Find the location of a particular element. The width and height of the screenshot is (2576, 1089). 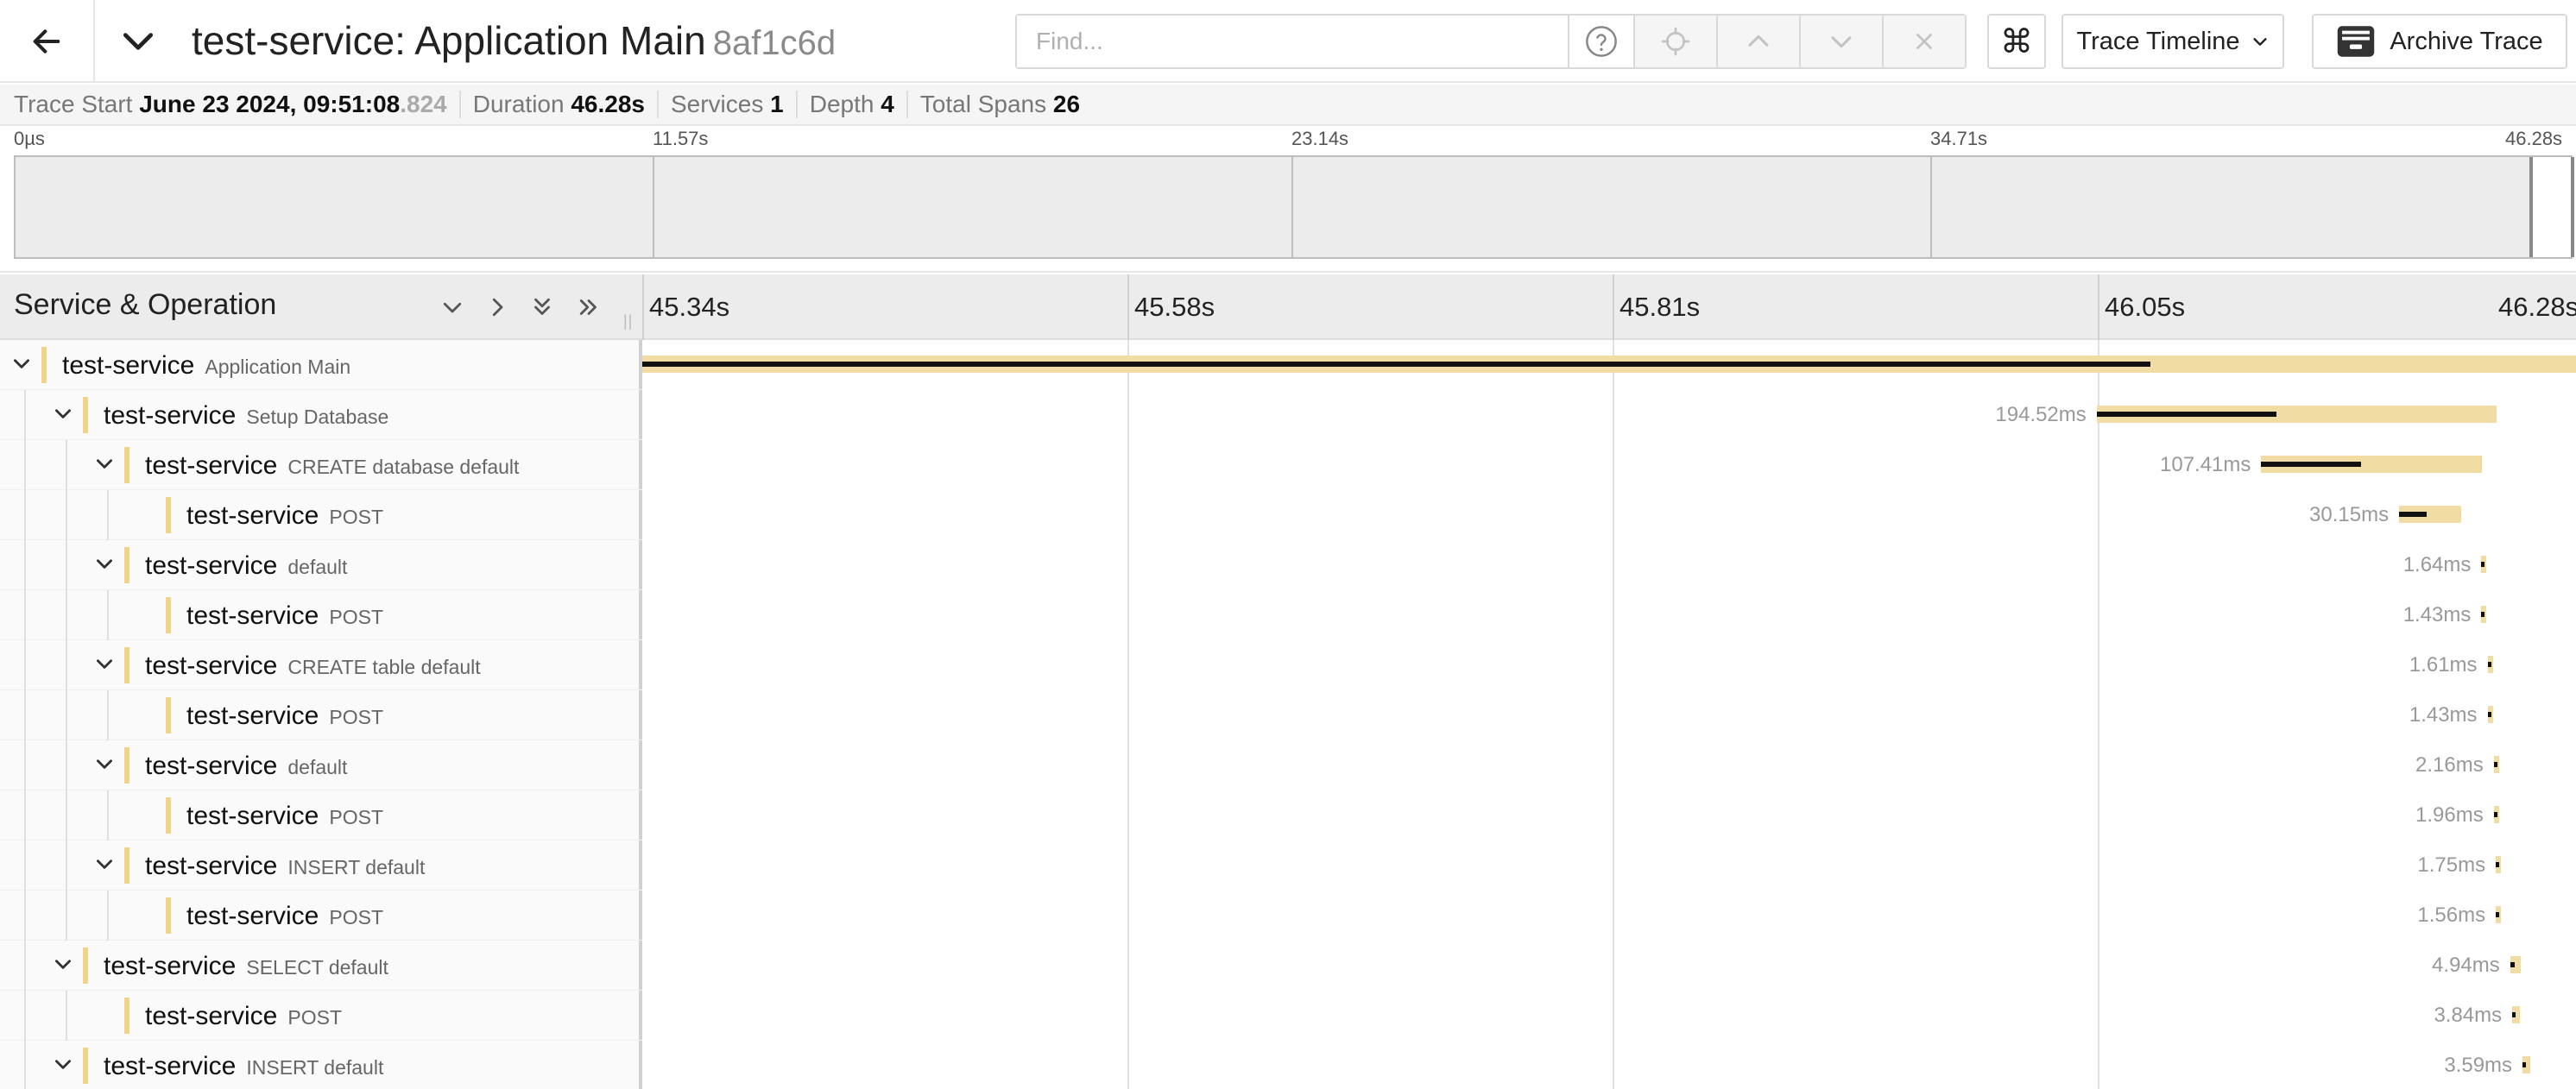

span-row: test-service SELECT default is located at coordinates (321, 966).